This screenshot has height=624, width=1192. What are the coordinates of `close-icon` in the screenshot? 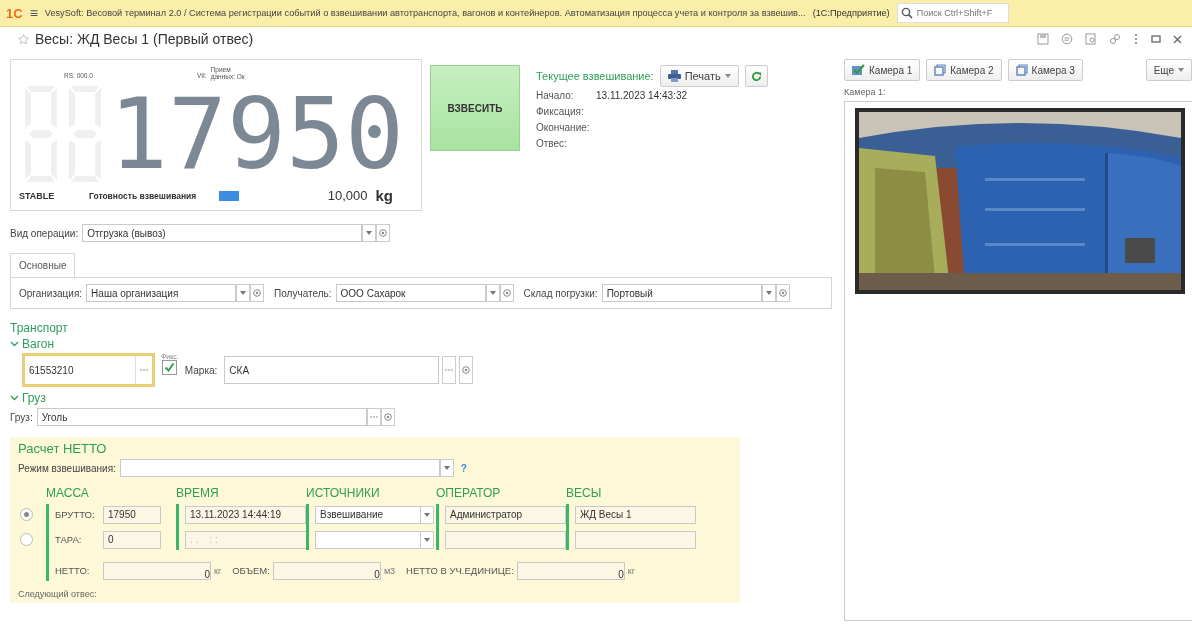 It's located at (1177, 39).